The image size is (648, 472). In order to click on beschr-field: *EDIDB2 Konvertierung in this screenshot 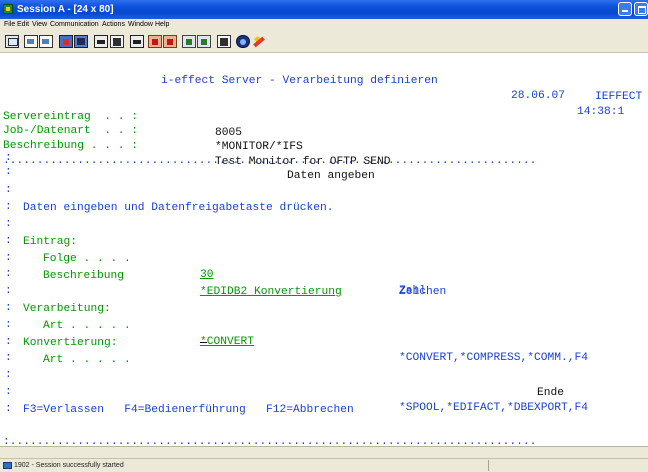, I will do `click(376, 292)`.